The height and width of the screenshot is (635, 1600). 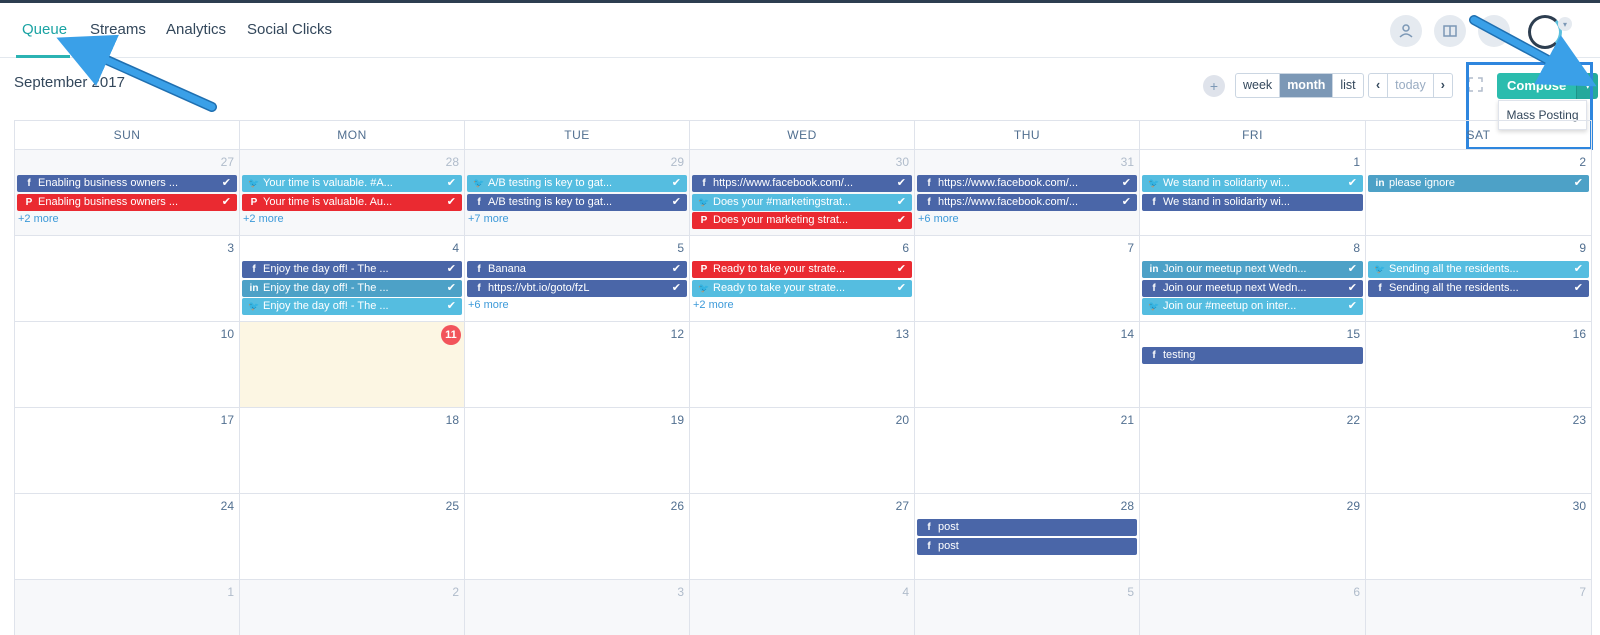 What do you see at coordinates (802, 269) in the screenshot?
I see `scheduled-post: P Ready to take your strate... ✔` at bounding box center [802, 269].